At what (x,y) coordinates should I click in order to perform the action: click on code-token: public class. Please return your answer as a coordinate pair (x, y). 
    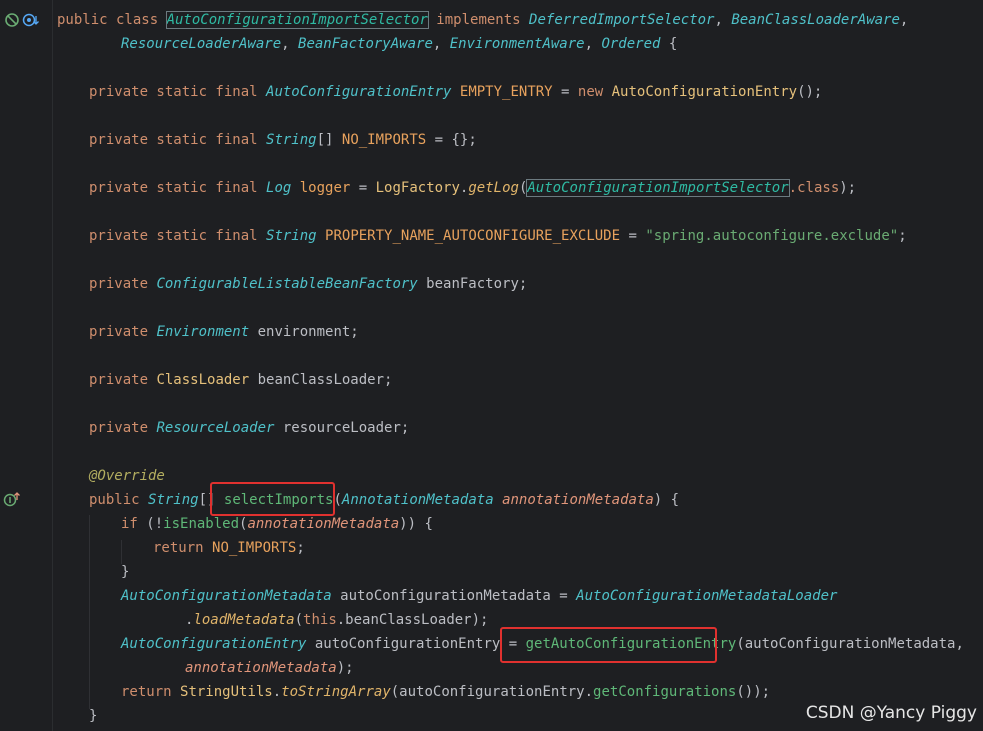
    Looking at the image, I should click on (112, 20).